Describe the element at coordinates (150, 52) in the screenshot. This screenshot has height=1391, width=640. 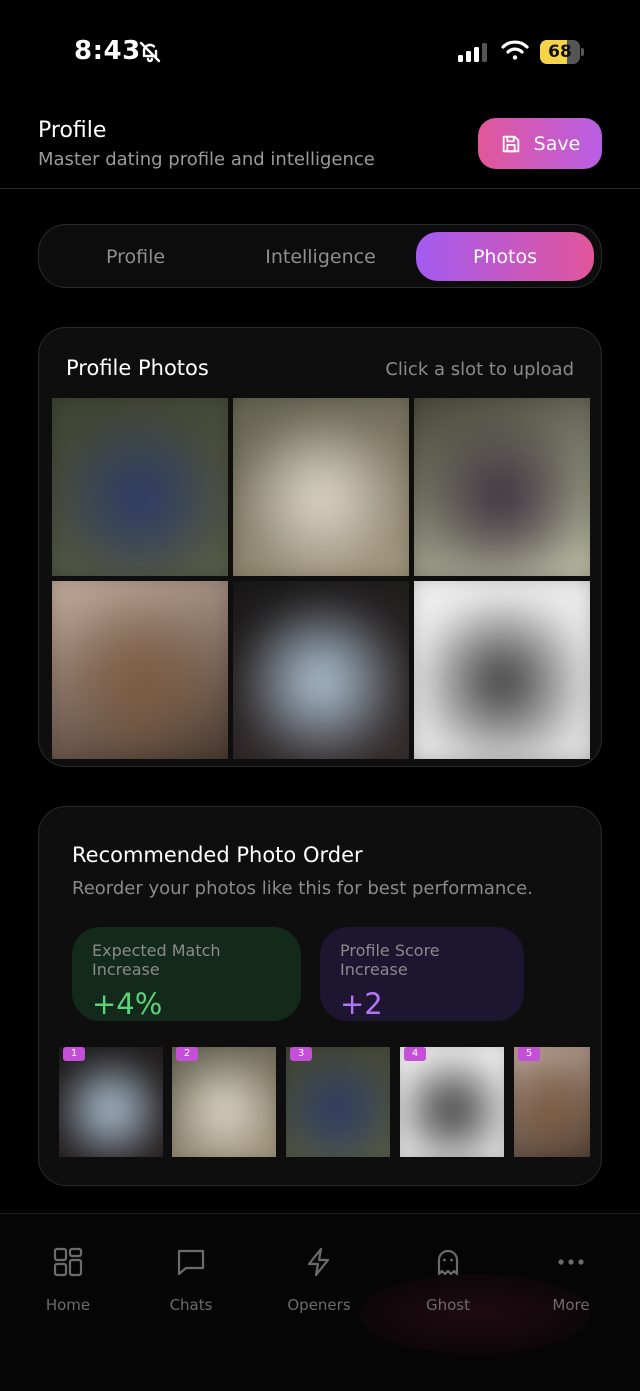
I see `bell-muted-icon` at that location.